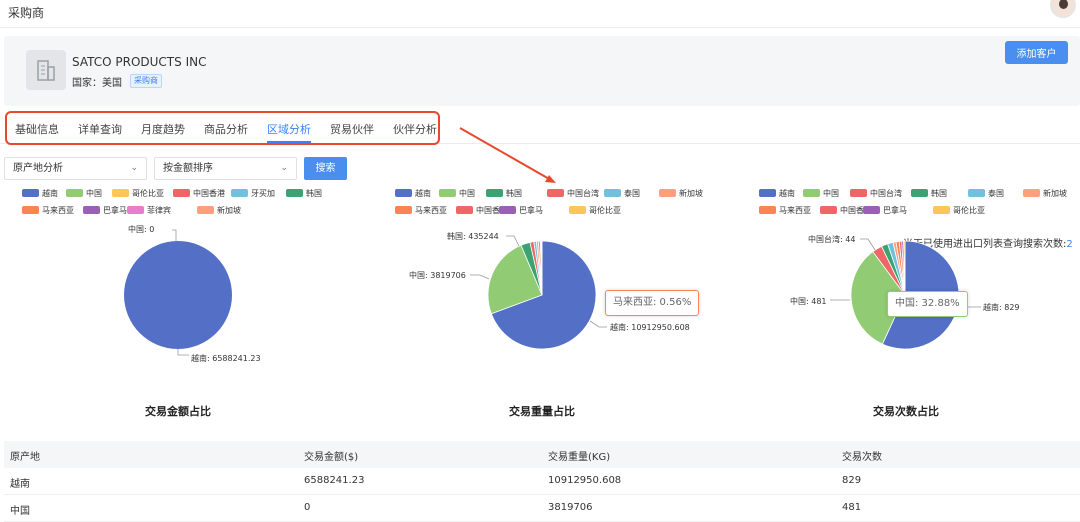 This screenshot has width=1080, height=522. Describe the element at coordinates (851, 480) in the screenshot. I see `cell-count: 829` at that location.